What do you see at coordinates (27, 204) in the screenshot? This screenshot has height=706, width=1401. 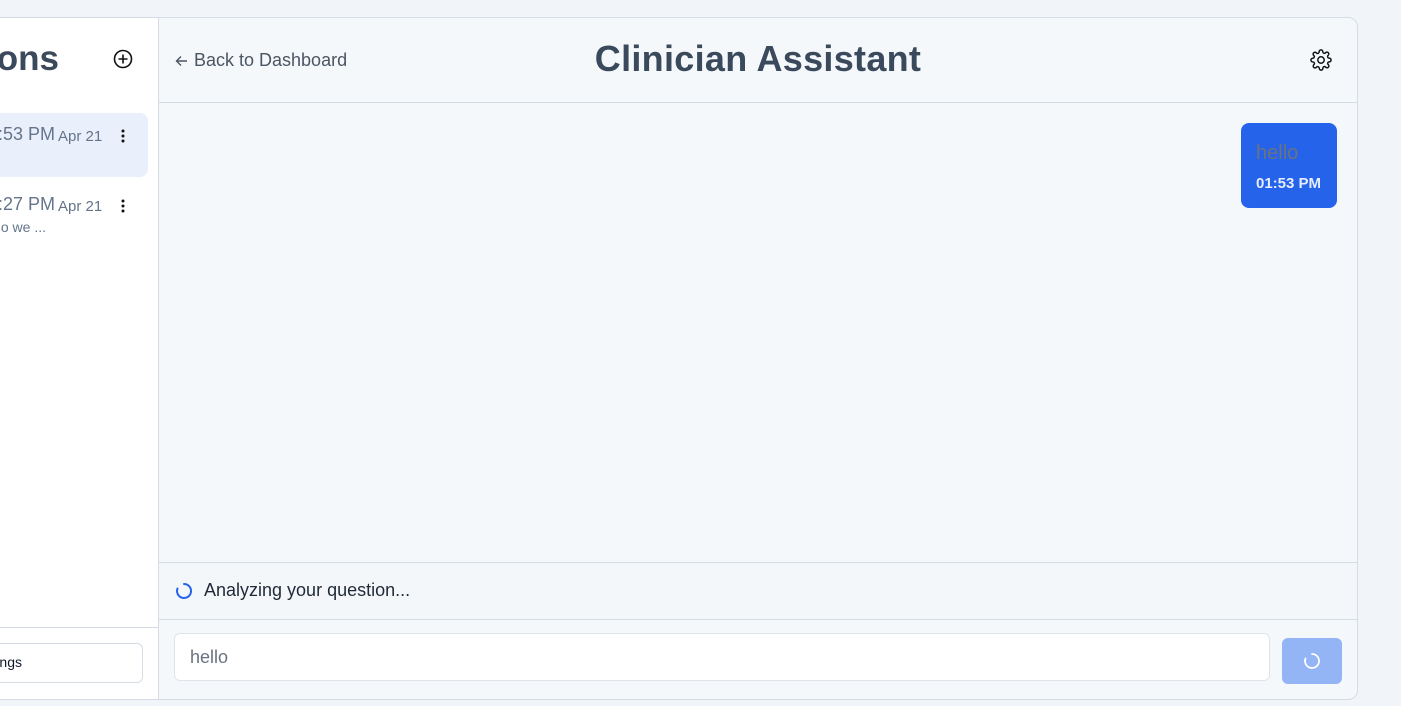 I see `conversation-time: 01:27 PM` at bounding box center [27, 204].